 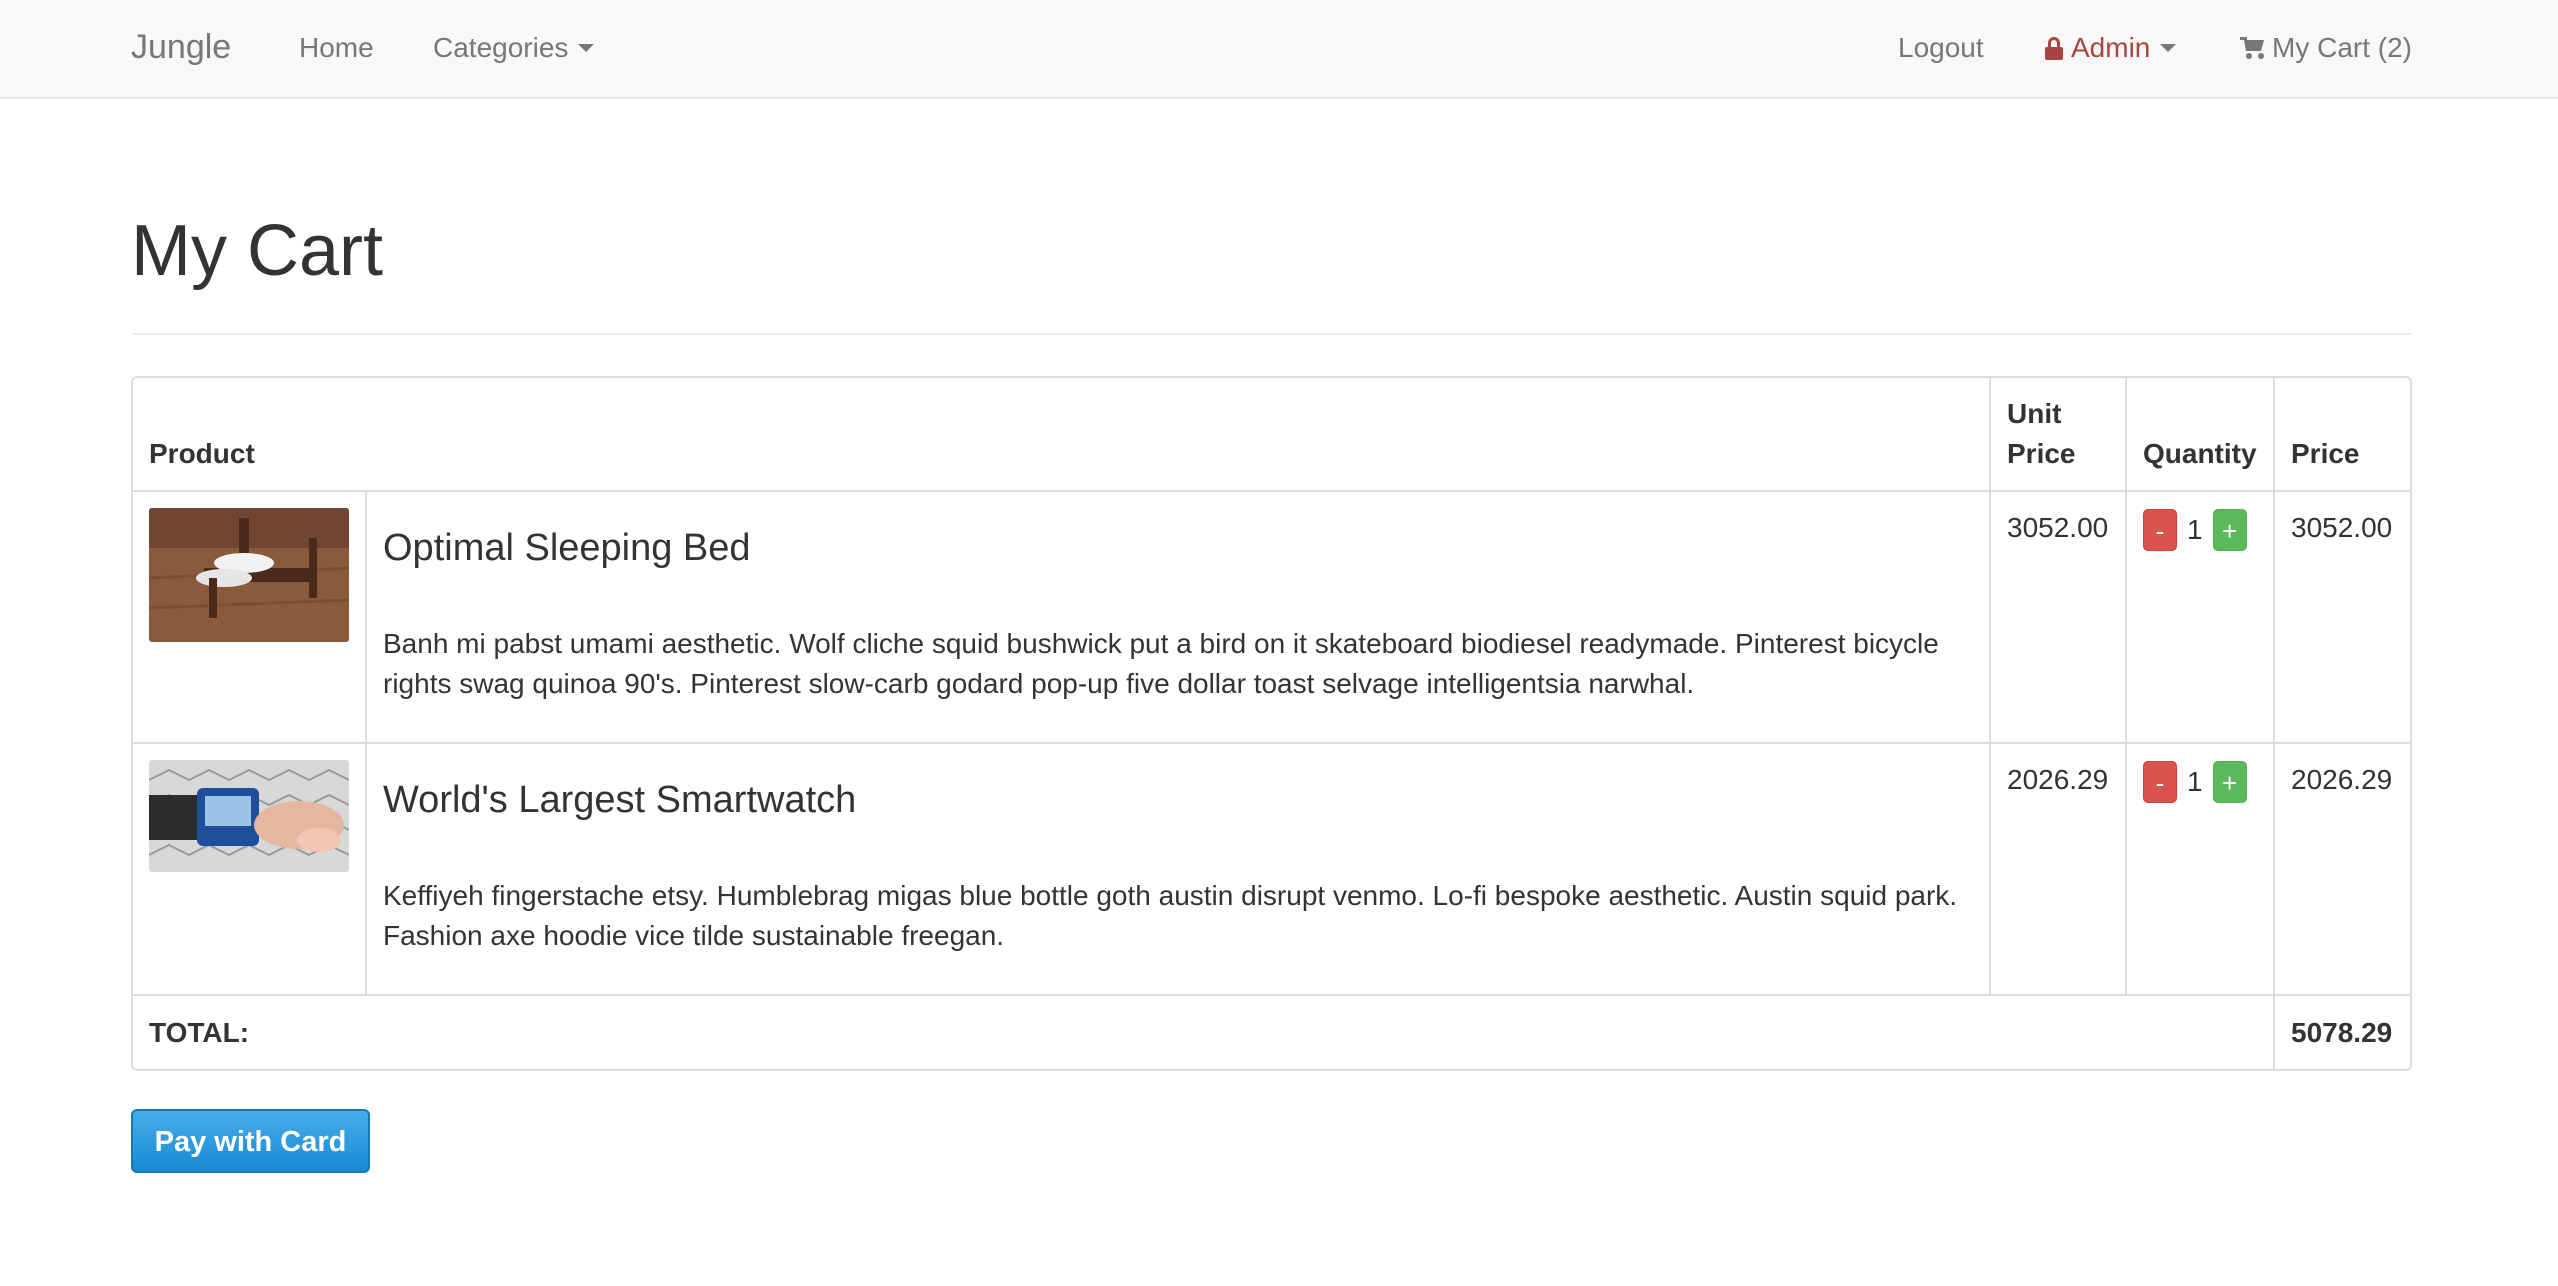 What do you see at coordinates (620, 800) in the screenshot?
I see `product-name: World's Largest Smartwatch` at bounding box center [620, 800].